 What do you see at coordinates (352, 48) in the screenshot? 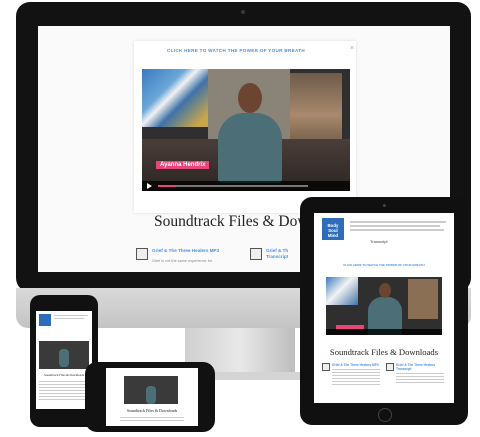
I see `close-icon: ×` at bounding box center [352, 48].